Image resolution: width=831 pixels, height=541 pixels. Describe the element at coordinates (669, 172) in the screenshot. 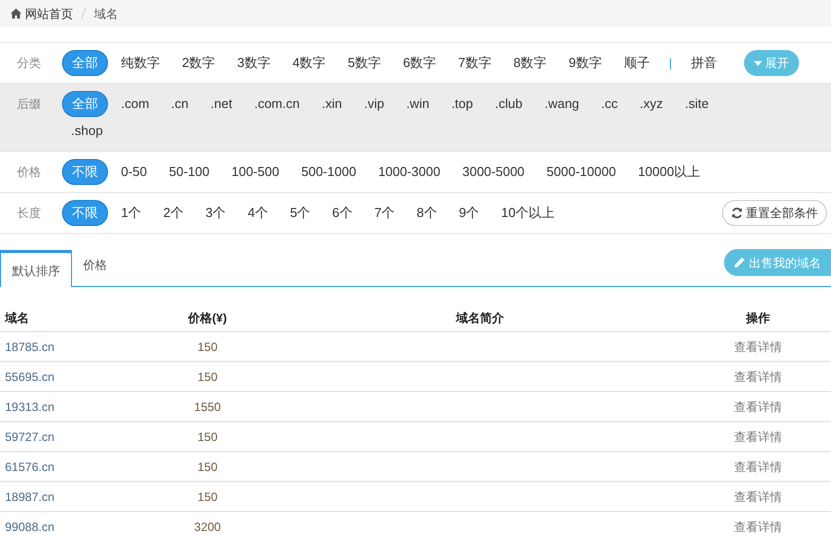

I see `filter-option: 10000以上` at that location.